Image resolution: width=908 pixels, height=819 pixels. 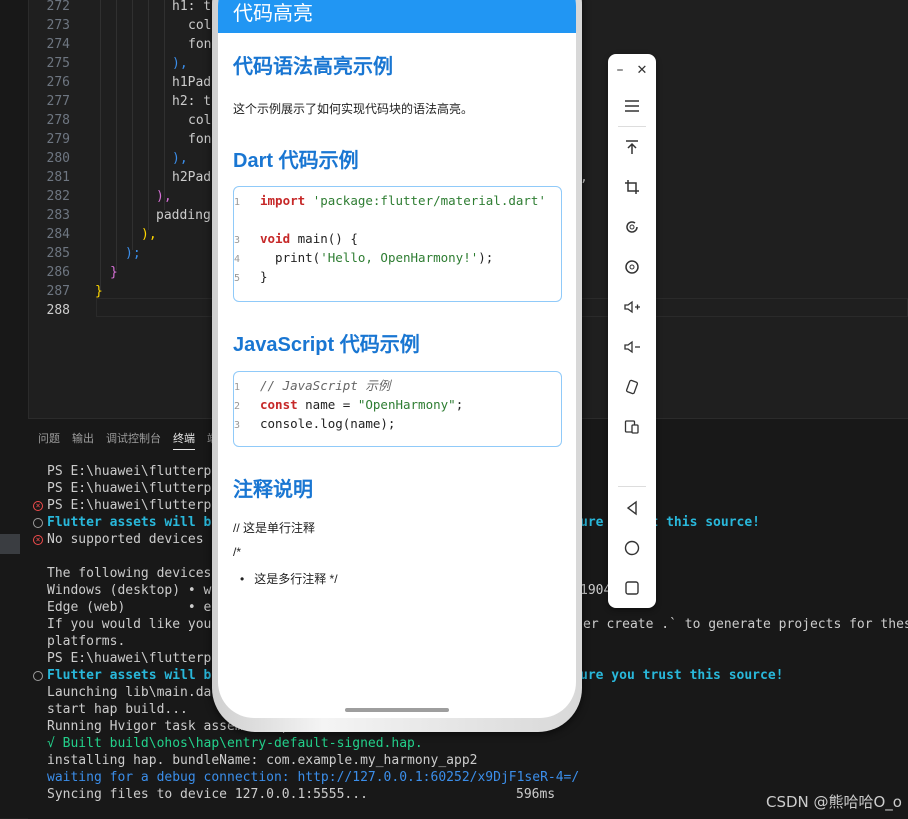 What do you see at coordinates (58, 215) in the screenshot?
I see `line-number: 283` at bounding box center [58, 215].